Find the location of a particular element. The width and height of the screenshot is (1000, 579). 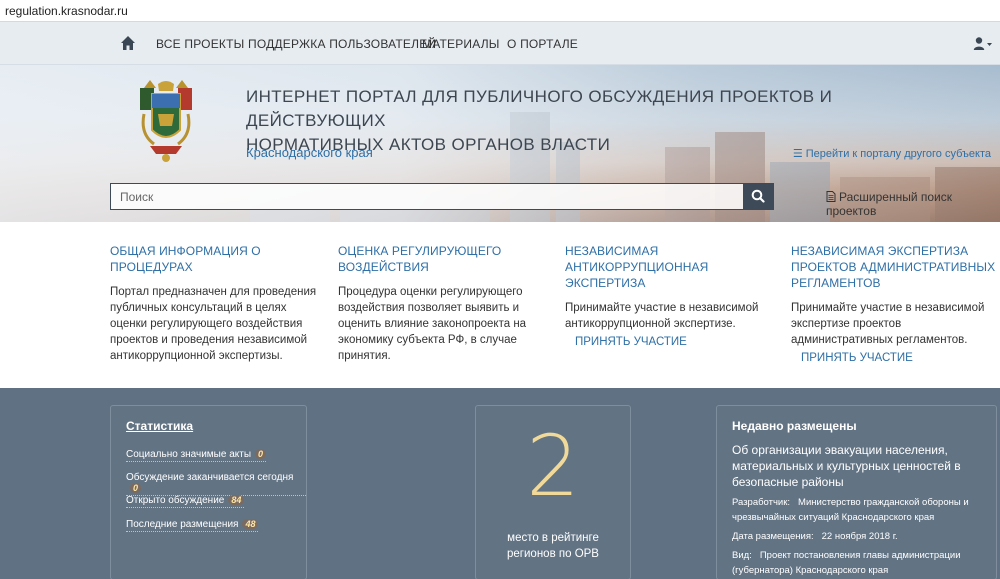

stat-row: Последние размещения 48 is located at coordinates (192, 525).